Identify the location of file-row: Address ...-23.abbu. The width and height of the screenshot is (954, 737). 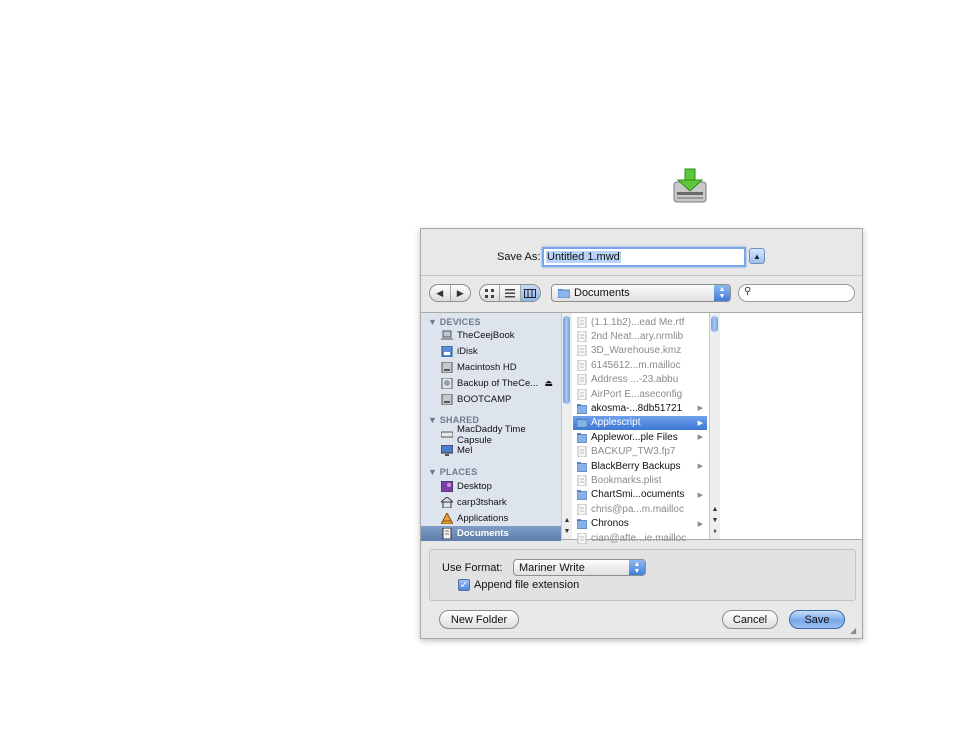
(640, 380).